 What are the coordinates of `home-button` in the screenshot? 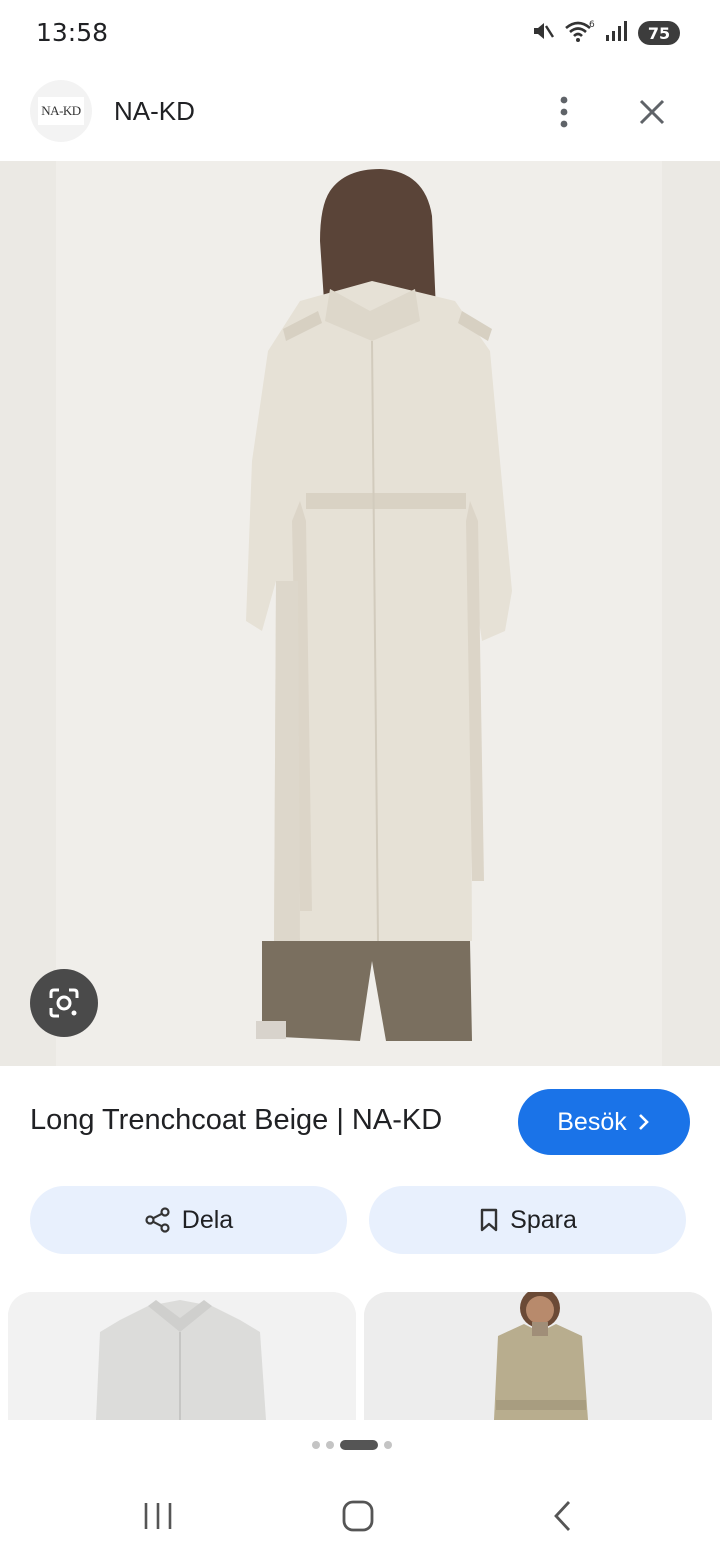 It's located at (358, 1516).